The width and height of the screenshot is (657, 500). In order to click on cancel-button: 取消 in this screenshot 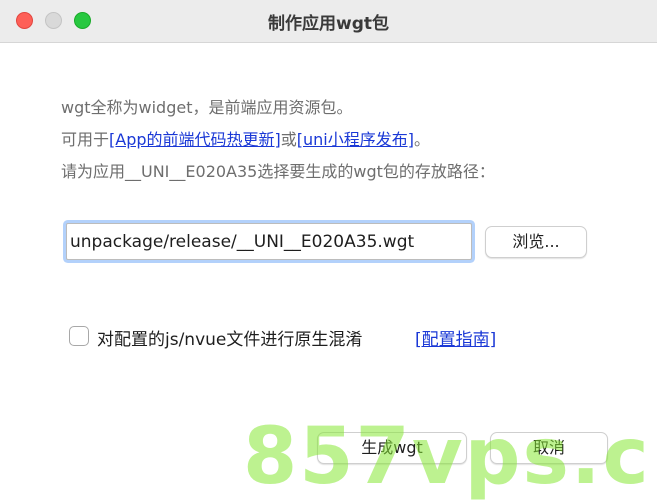, I will do `click(549, 448)`.